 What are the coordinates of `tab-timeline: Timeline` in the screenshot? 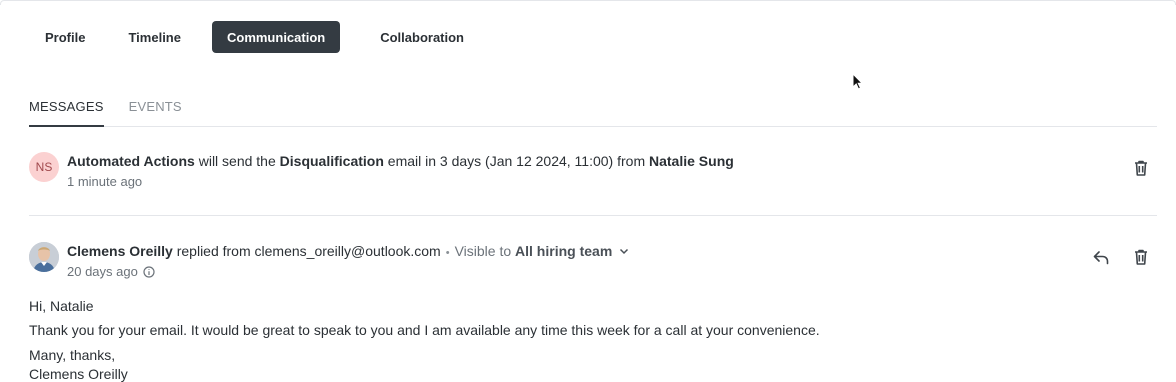 It's located at (154, 37).